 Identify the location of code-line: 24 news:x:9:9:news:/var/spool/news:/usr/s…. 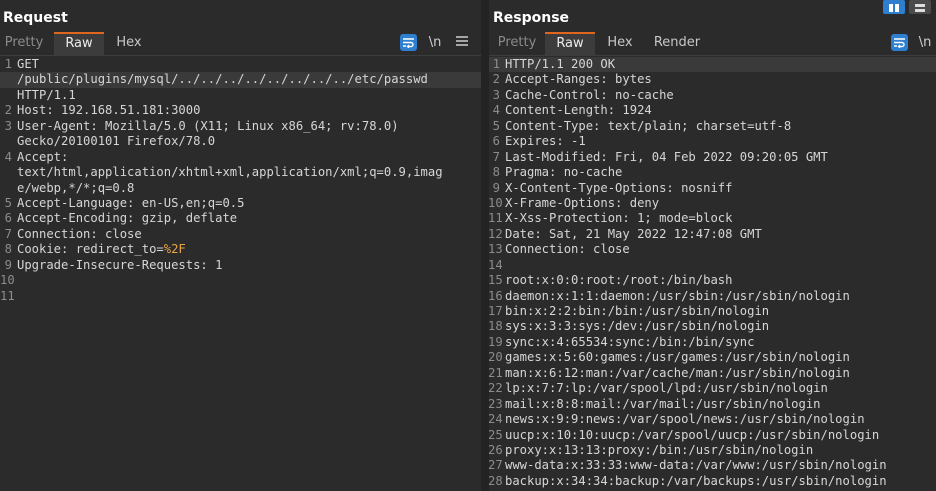
(712, 419).